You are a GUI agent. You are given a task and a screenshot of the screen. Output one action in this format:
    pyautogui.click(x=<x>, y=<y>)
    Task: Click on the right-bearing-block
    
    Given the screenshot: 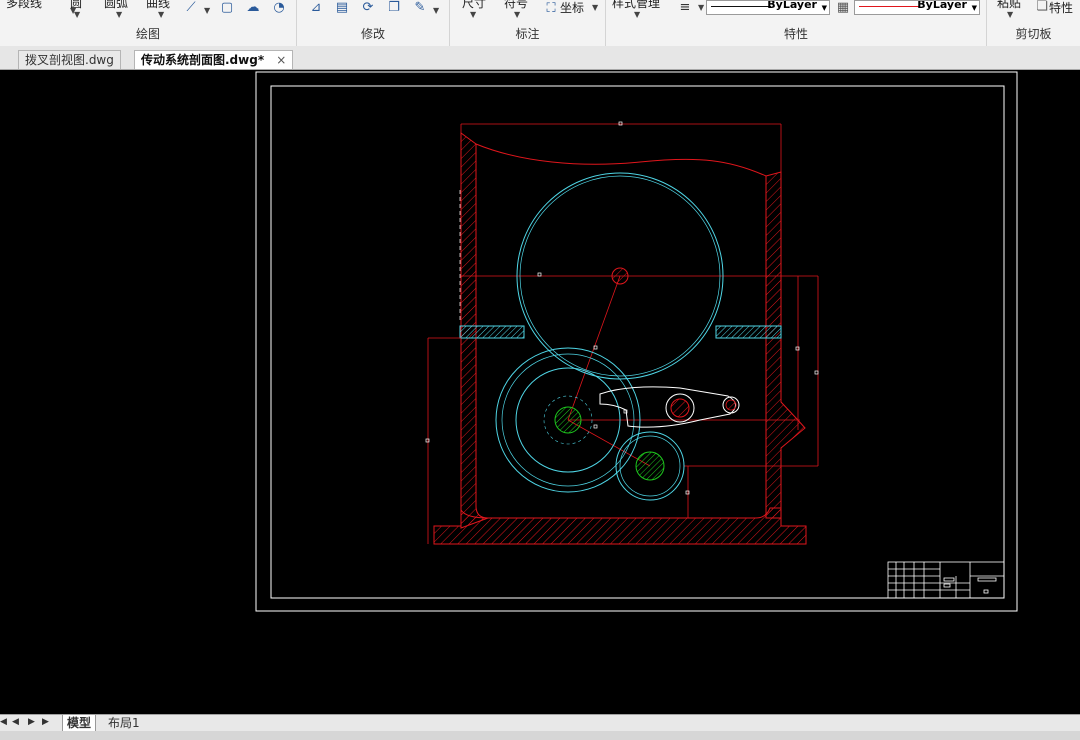 What is the action you would take?
    pyautogui.click(x=748, y=332)
    